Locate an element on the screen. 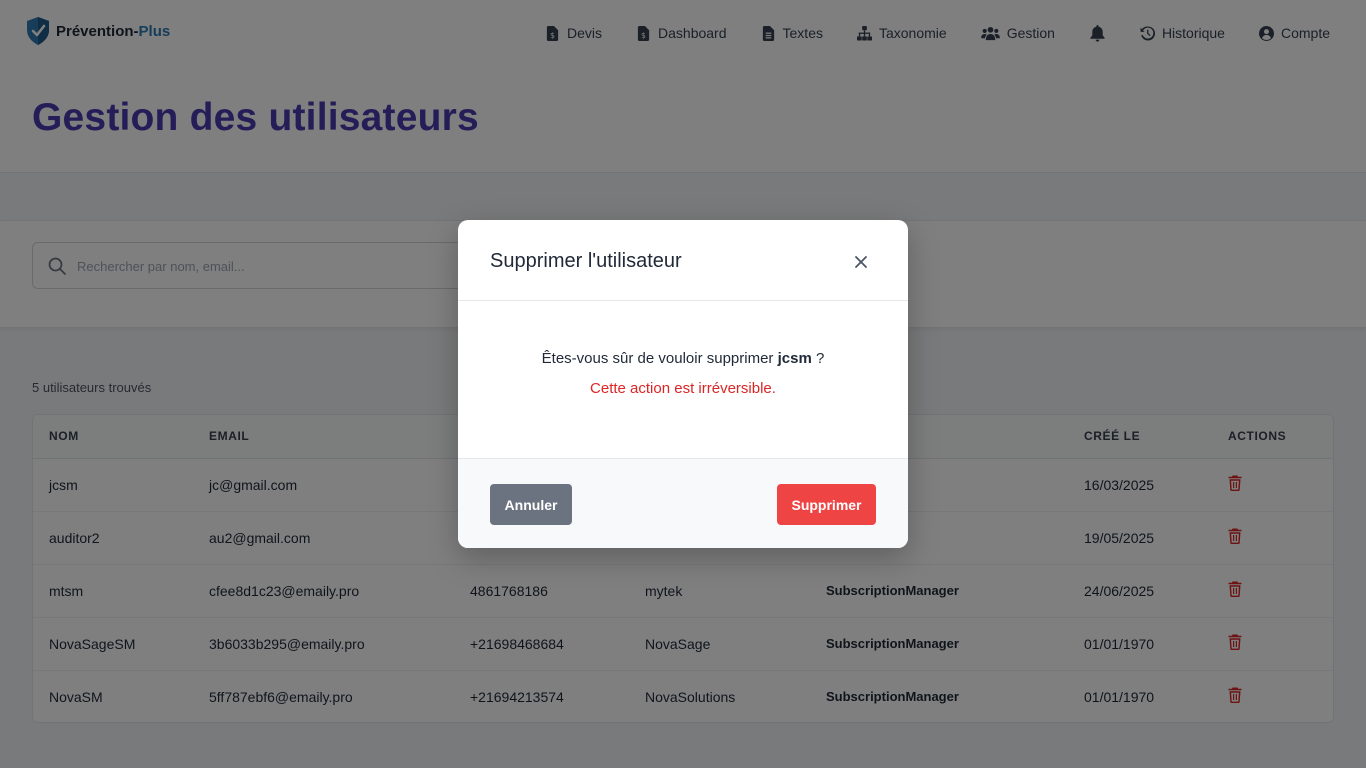 Image resolution: width=1366 pixels, height=768 pixels. delete-button: Supprimer is located at coordinates (826, 504).